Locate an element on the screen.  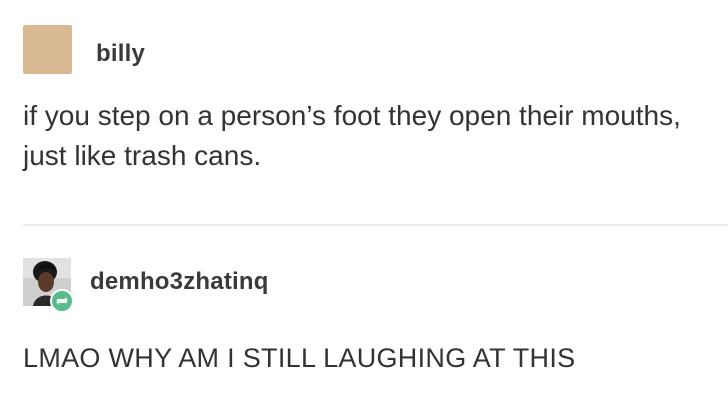
post-username: demho3zhatinq is located at coordinates (179, 282).